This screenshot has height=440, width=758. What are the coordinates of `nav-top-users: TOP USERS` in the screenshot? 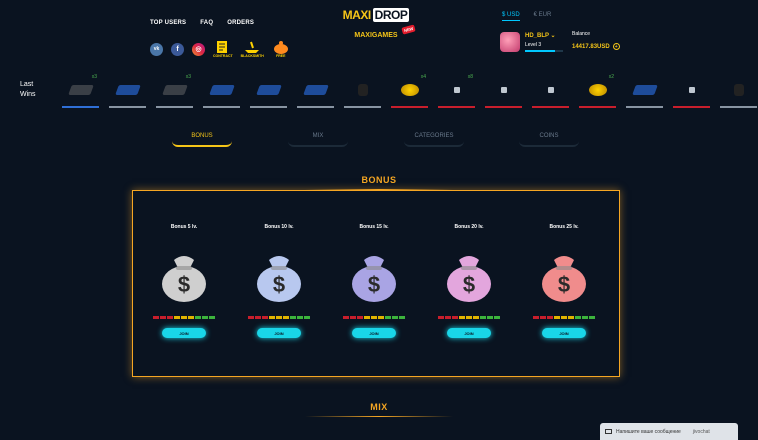 It's located at (168, 23).